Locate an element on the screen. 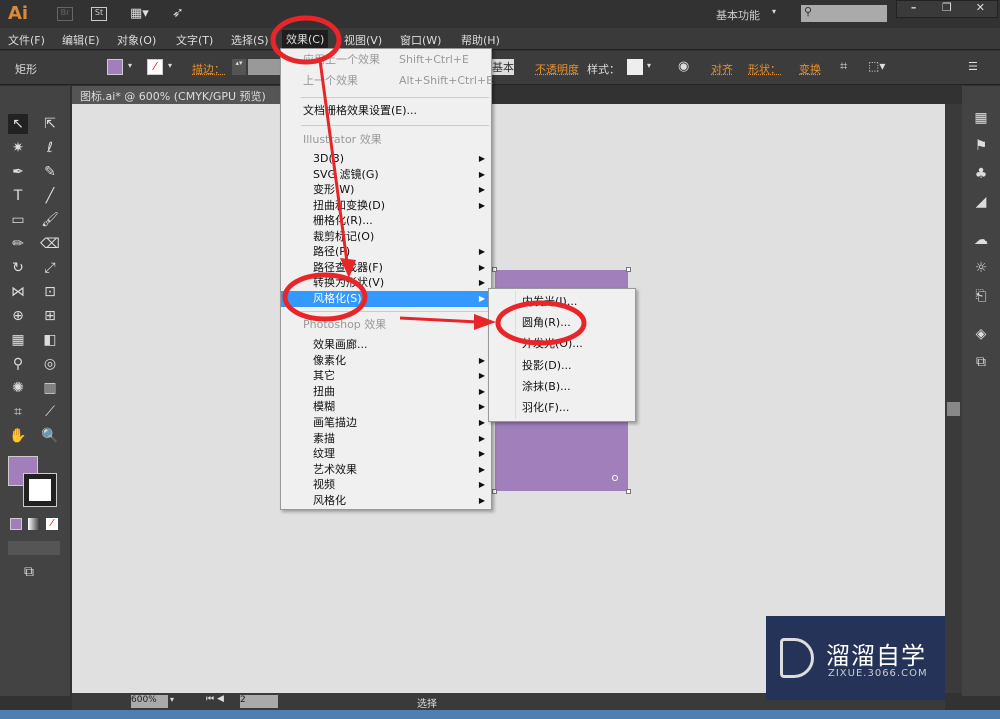  artboard-tool-icon: ⌗ is located at coordinates (18, 412).